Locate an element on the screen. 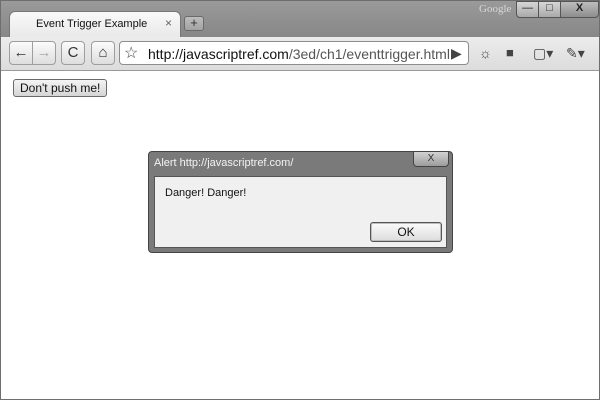 The height and width of the screenshot is (400, 600). tab-event-trigger: Event Trigger Example × is located at coordinates (95, 24).